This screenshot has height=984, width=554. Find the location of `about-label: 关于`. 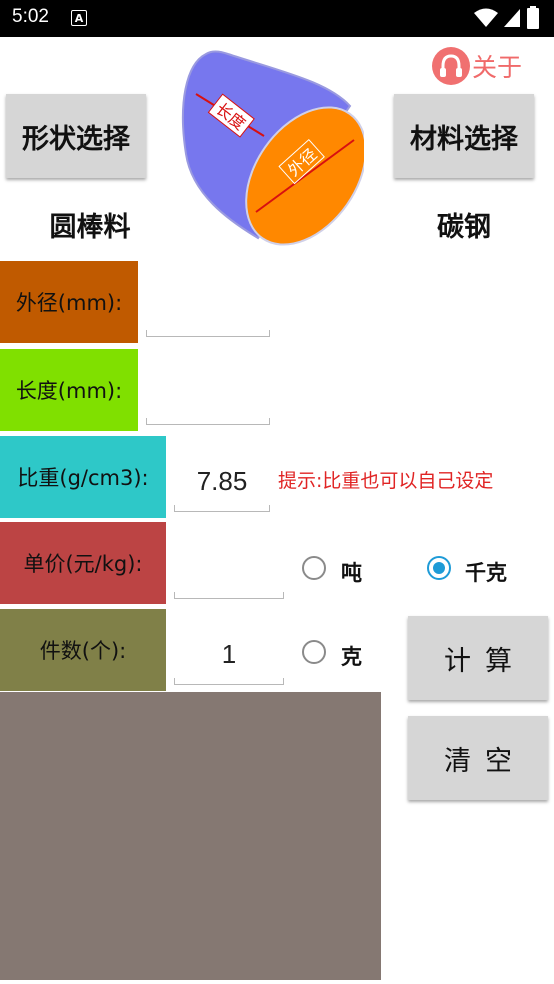

about-label: 关于 is located at coordinates (497, 67).